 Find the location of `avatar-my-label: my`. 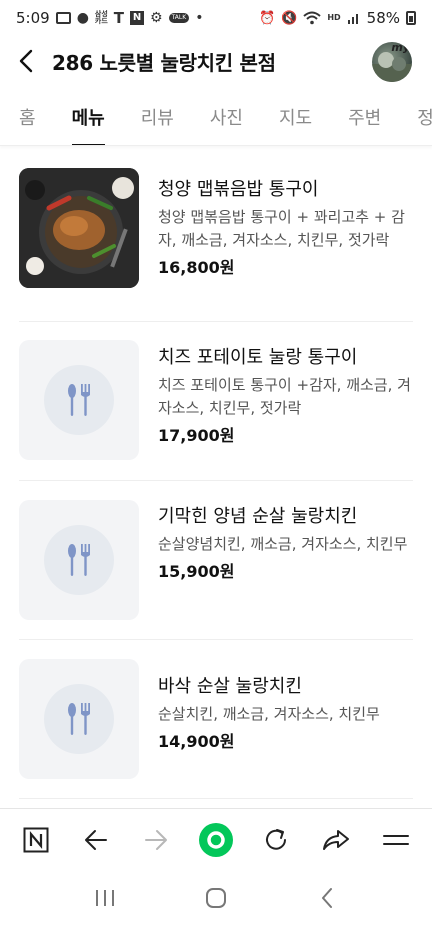

avatar-my-label: my is located at coordinates (400, 48).